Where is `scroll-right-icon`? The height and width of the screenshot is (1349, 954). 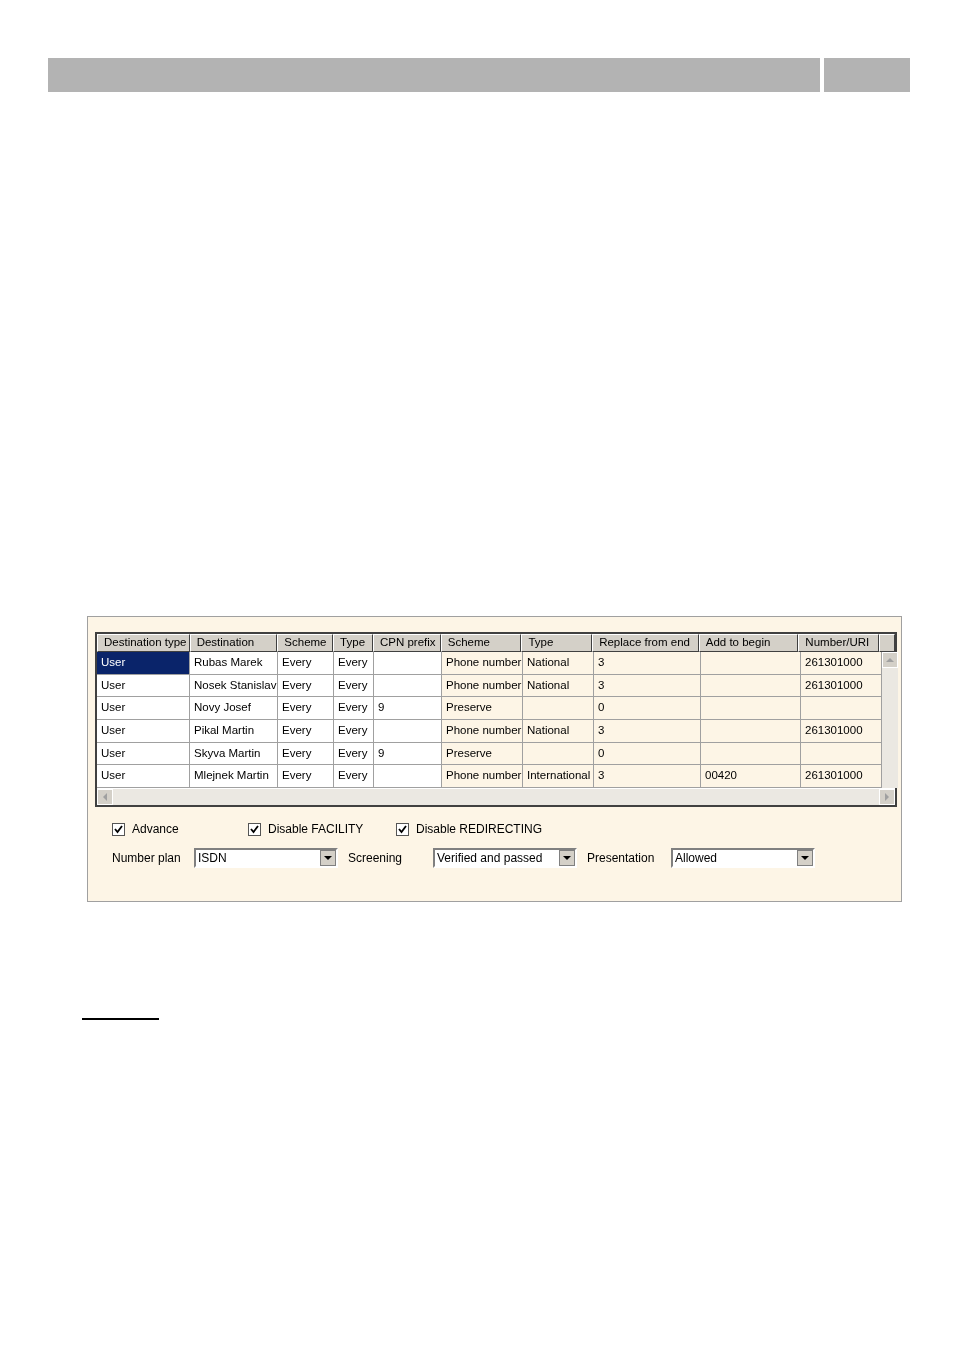 scroll-right-icon is located at coordinates (887, 797).